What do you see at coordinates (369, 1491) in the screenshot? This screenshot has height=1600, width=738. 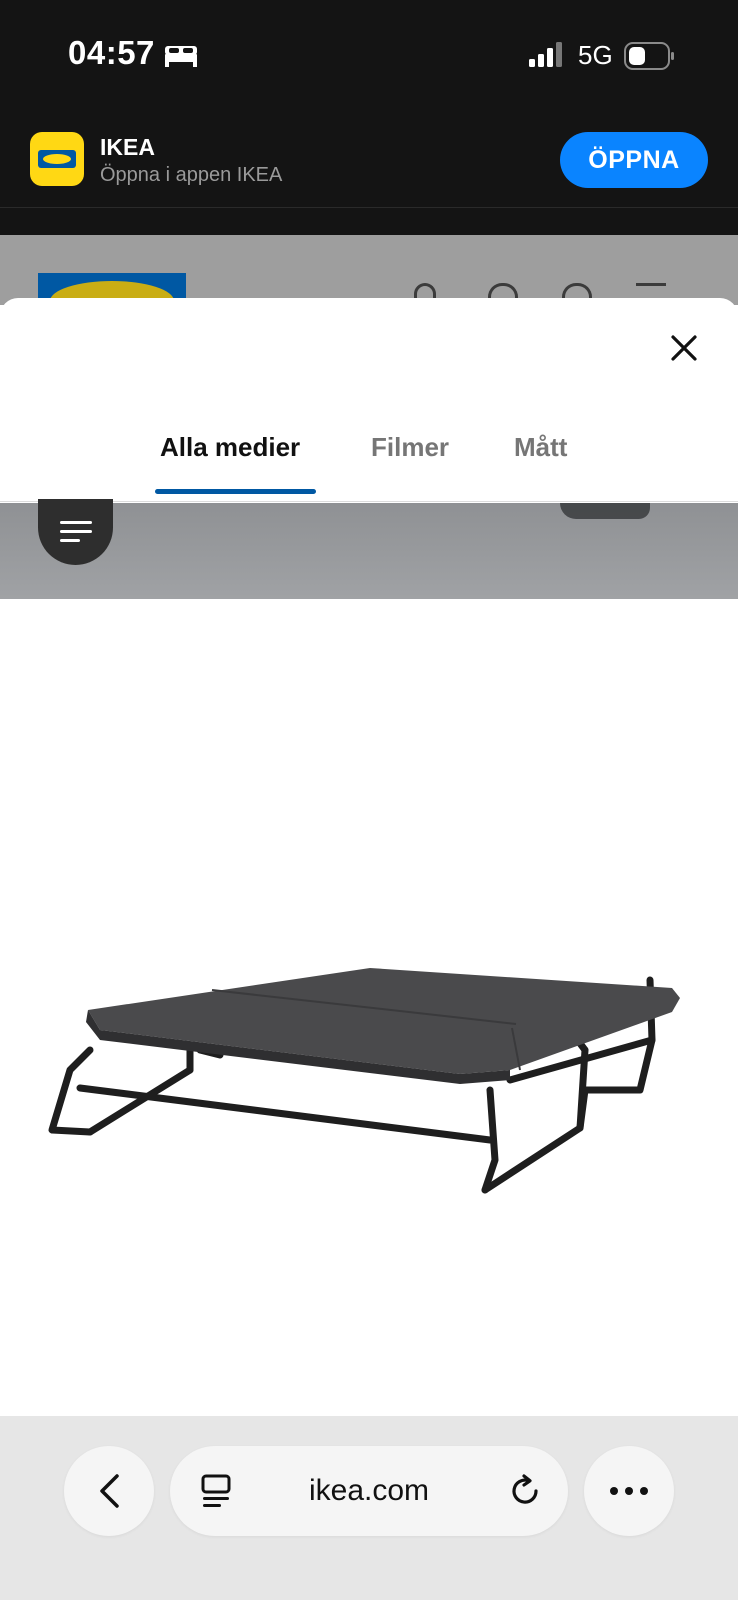 I see `address-bar: ikea.com` at bounding box center [369, 1491].